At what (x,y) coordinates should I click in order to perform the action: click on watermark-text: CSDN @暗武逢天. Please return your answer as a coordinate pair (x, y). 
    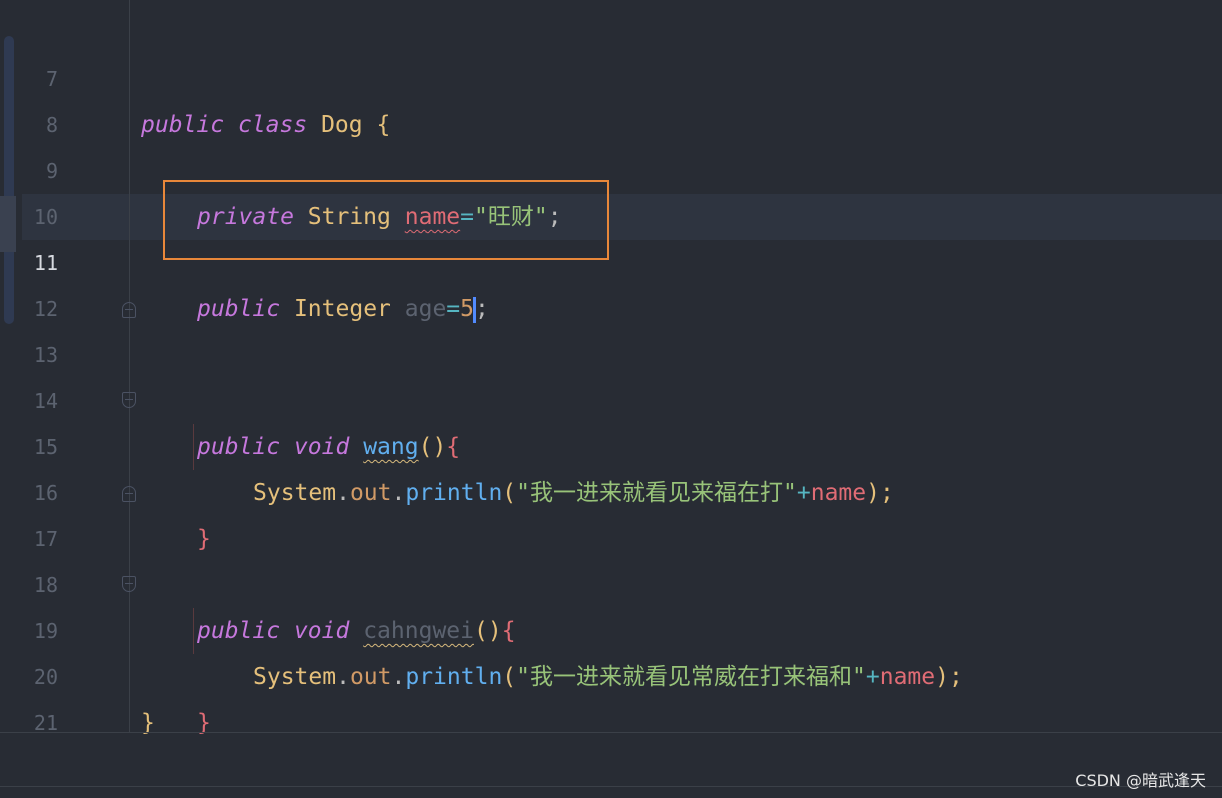
    Looking at the image, I should click on (1140, 780).